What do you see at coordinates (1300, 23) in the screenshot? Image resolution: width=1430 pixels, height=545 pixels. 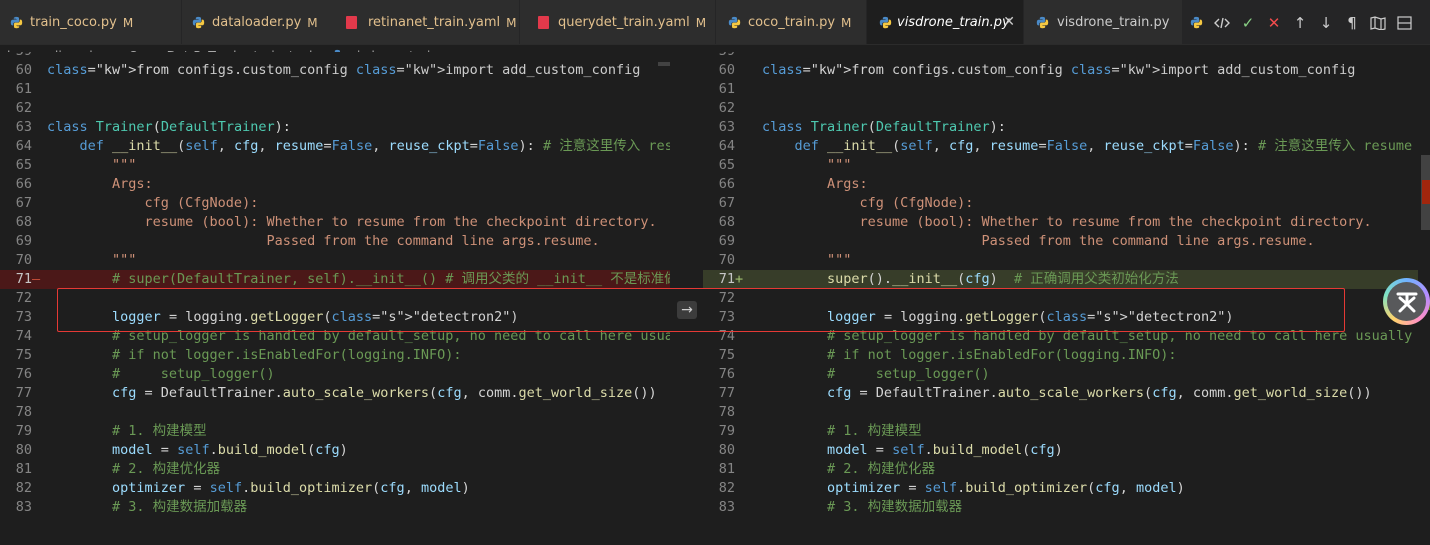 I see `arrow-up-icon: ↑` at bounding box center [1300, 23].